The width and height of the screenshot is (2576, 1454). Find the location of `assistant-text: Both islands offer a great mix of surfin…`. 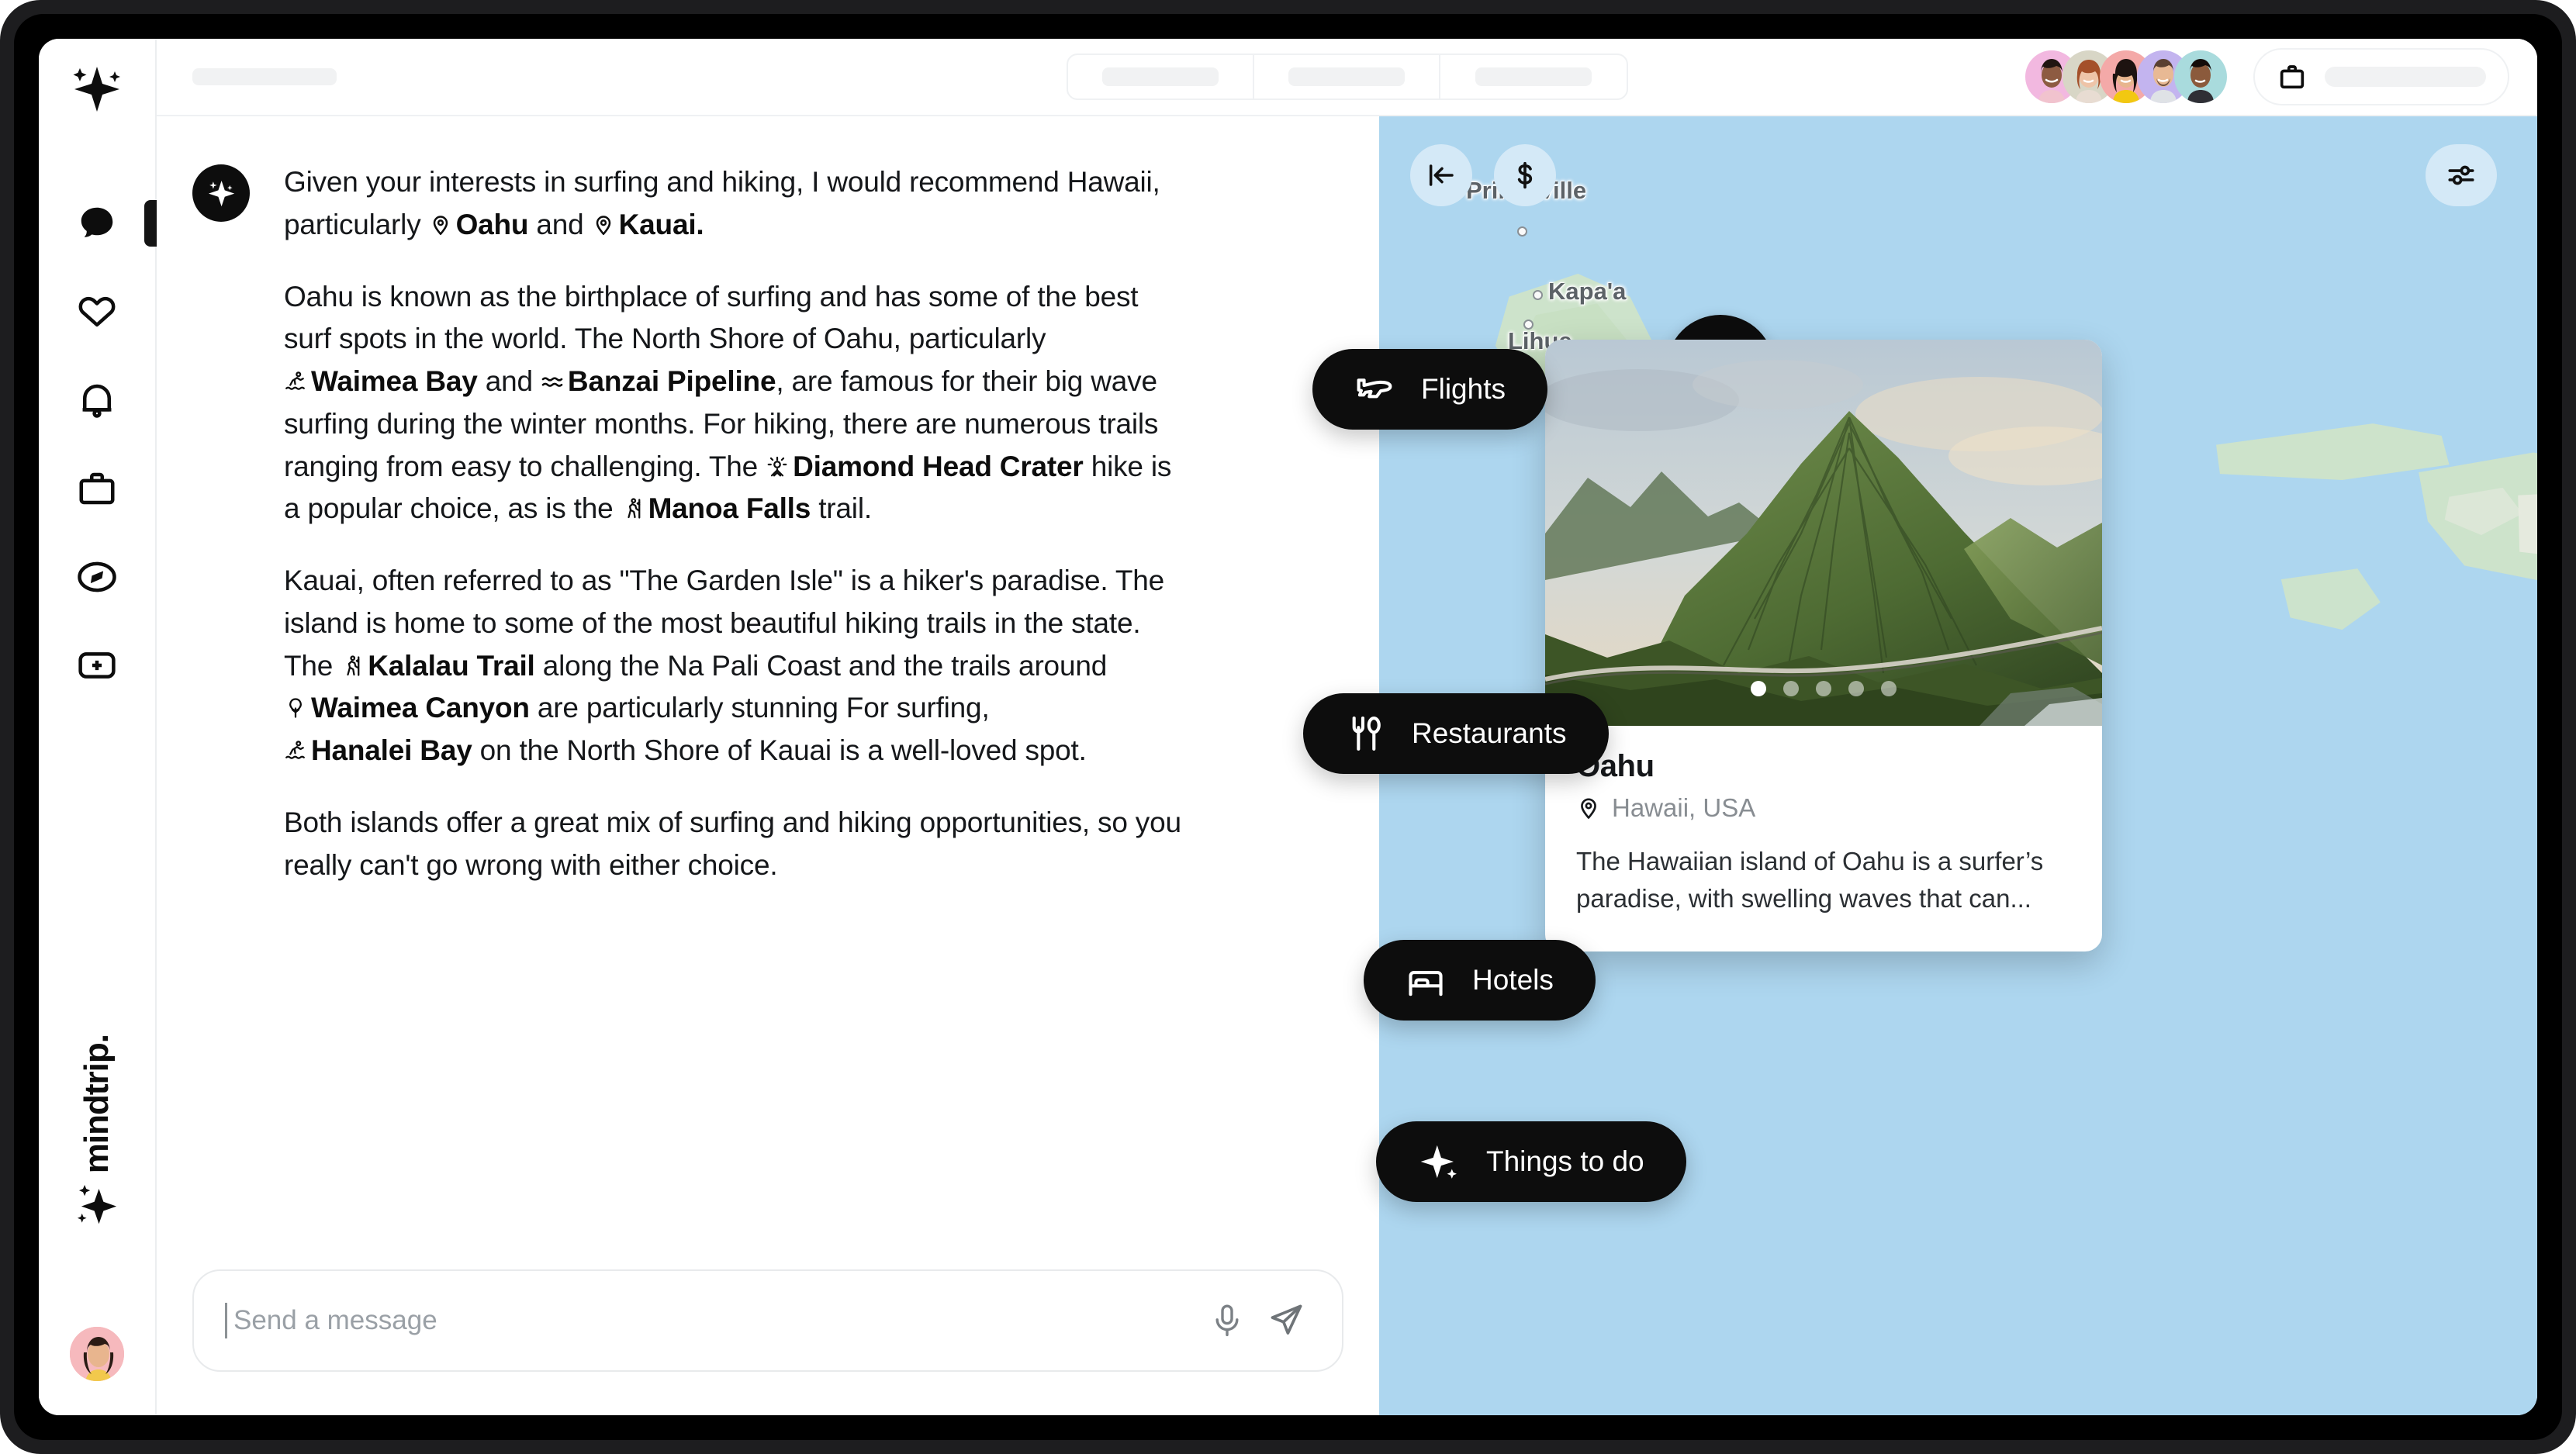

assistant-text: Both islands offer a great mix of surfin… is located at coordinates (732, 843).